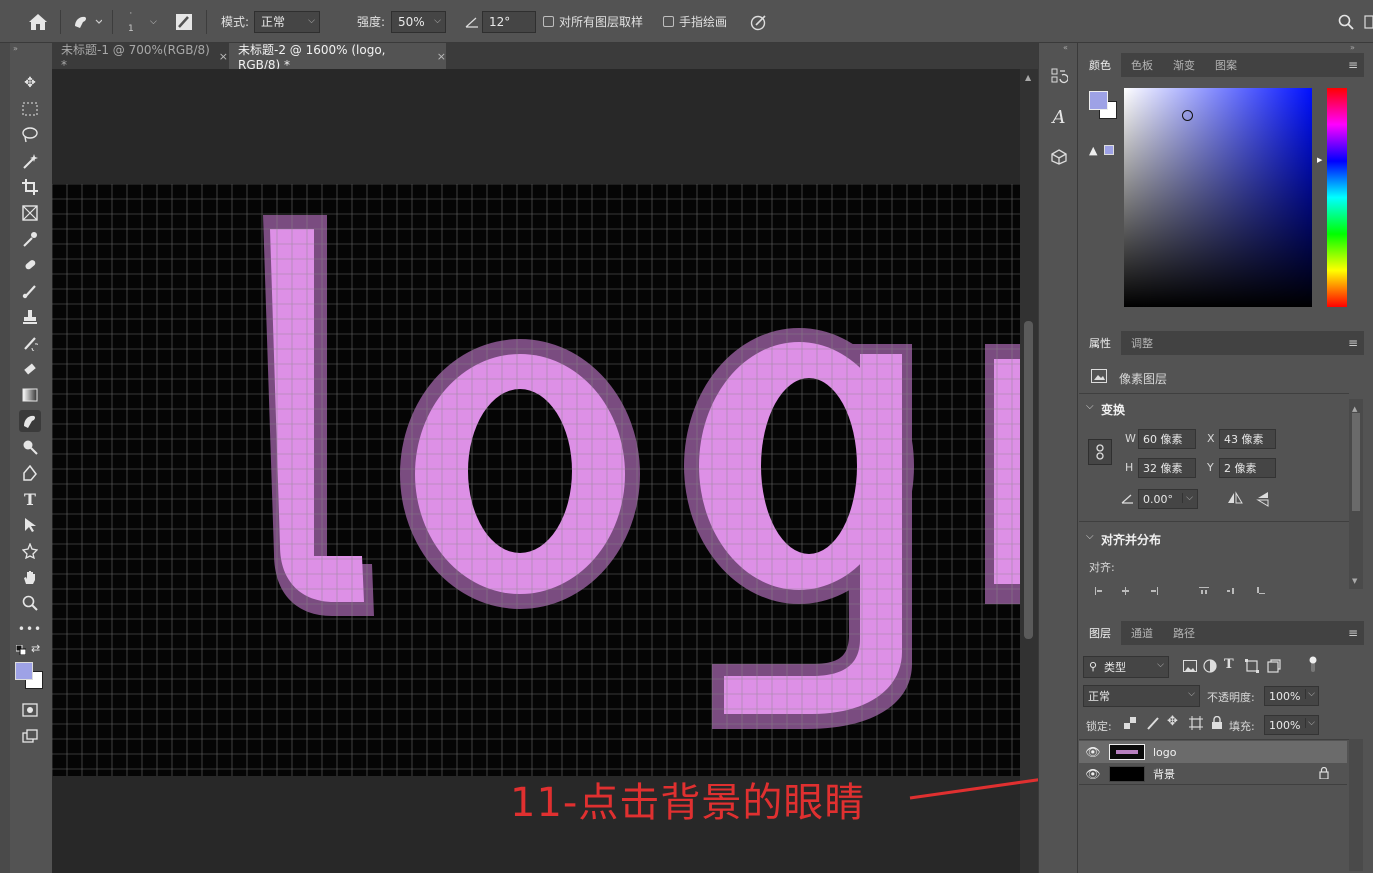 The image size is (1373, 873). I want to click on lasso-tool-icon, so click(30, 135).